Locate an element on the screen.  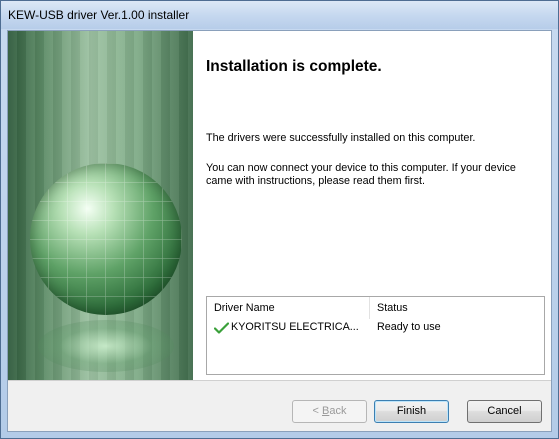
back-button: < Back is located at coordinates (329, 411).